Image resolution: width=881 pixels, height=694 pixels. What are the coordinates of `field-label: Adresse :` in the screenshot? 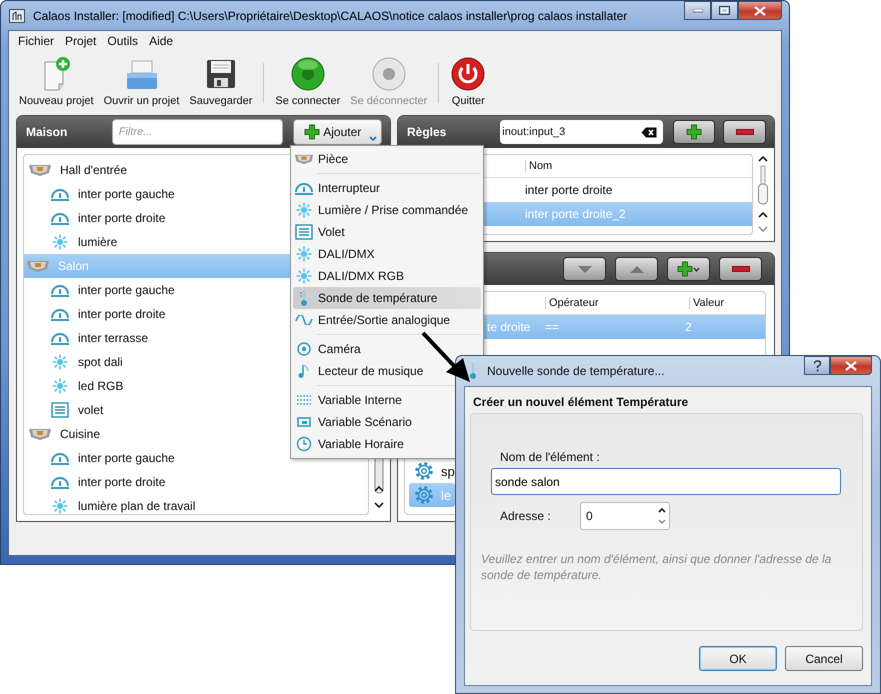 It's located at (526, 516).